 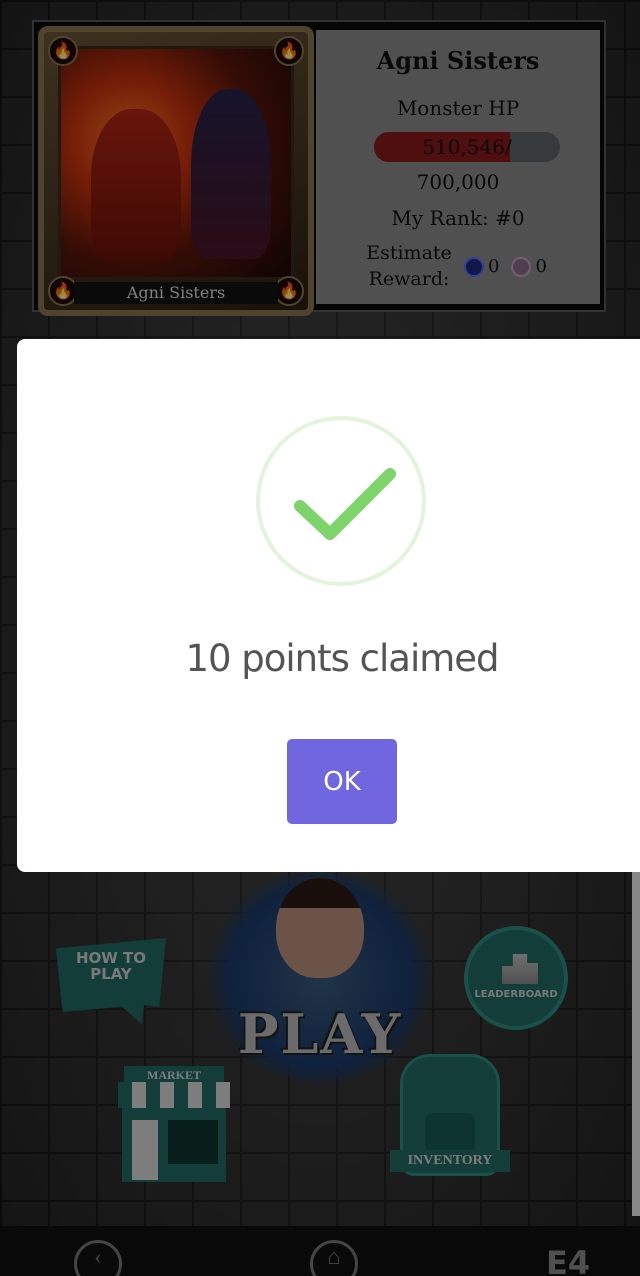 I want to click on ok-button: OK, so click(x=342, y=781).